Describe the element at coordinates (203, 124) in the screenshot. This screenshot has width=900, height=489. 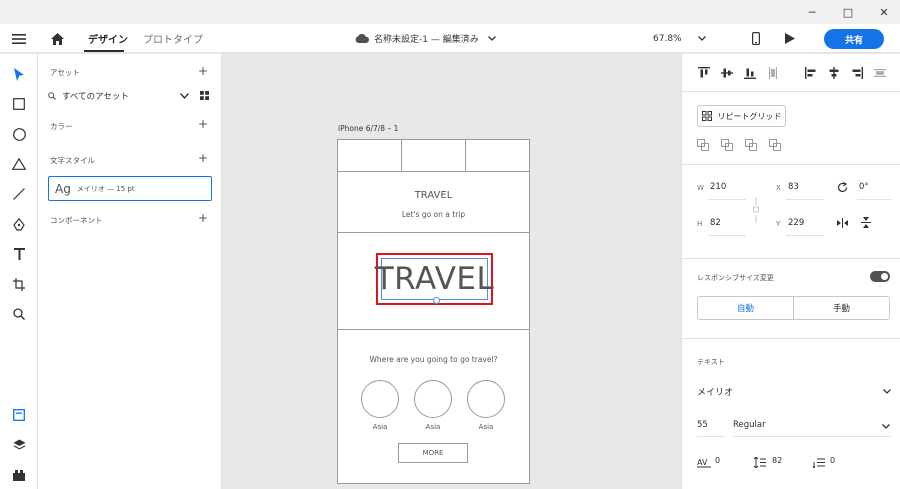
I see `add-color-icon: +` at that location.